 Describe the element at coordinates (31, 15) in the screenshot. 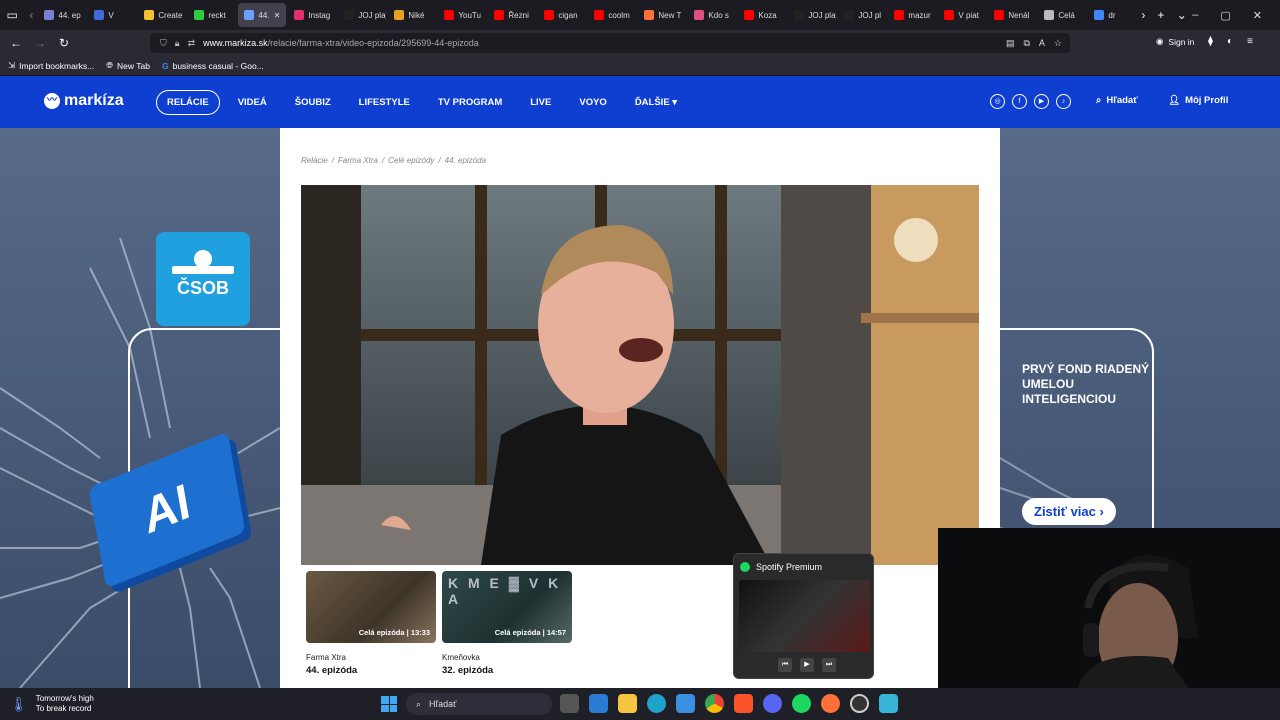

I see `scroll-tabs-left-icon: ‹` at that location.